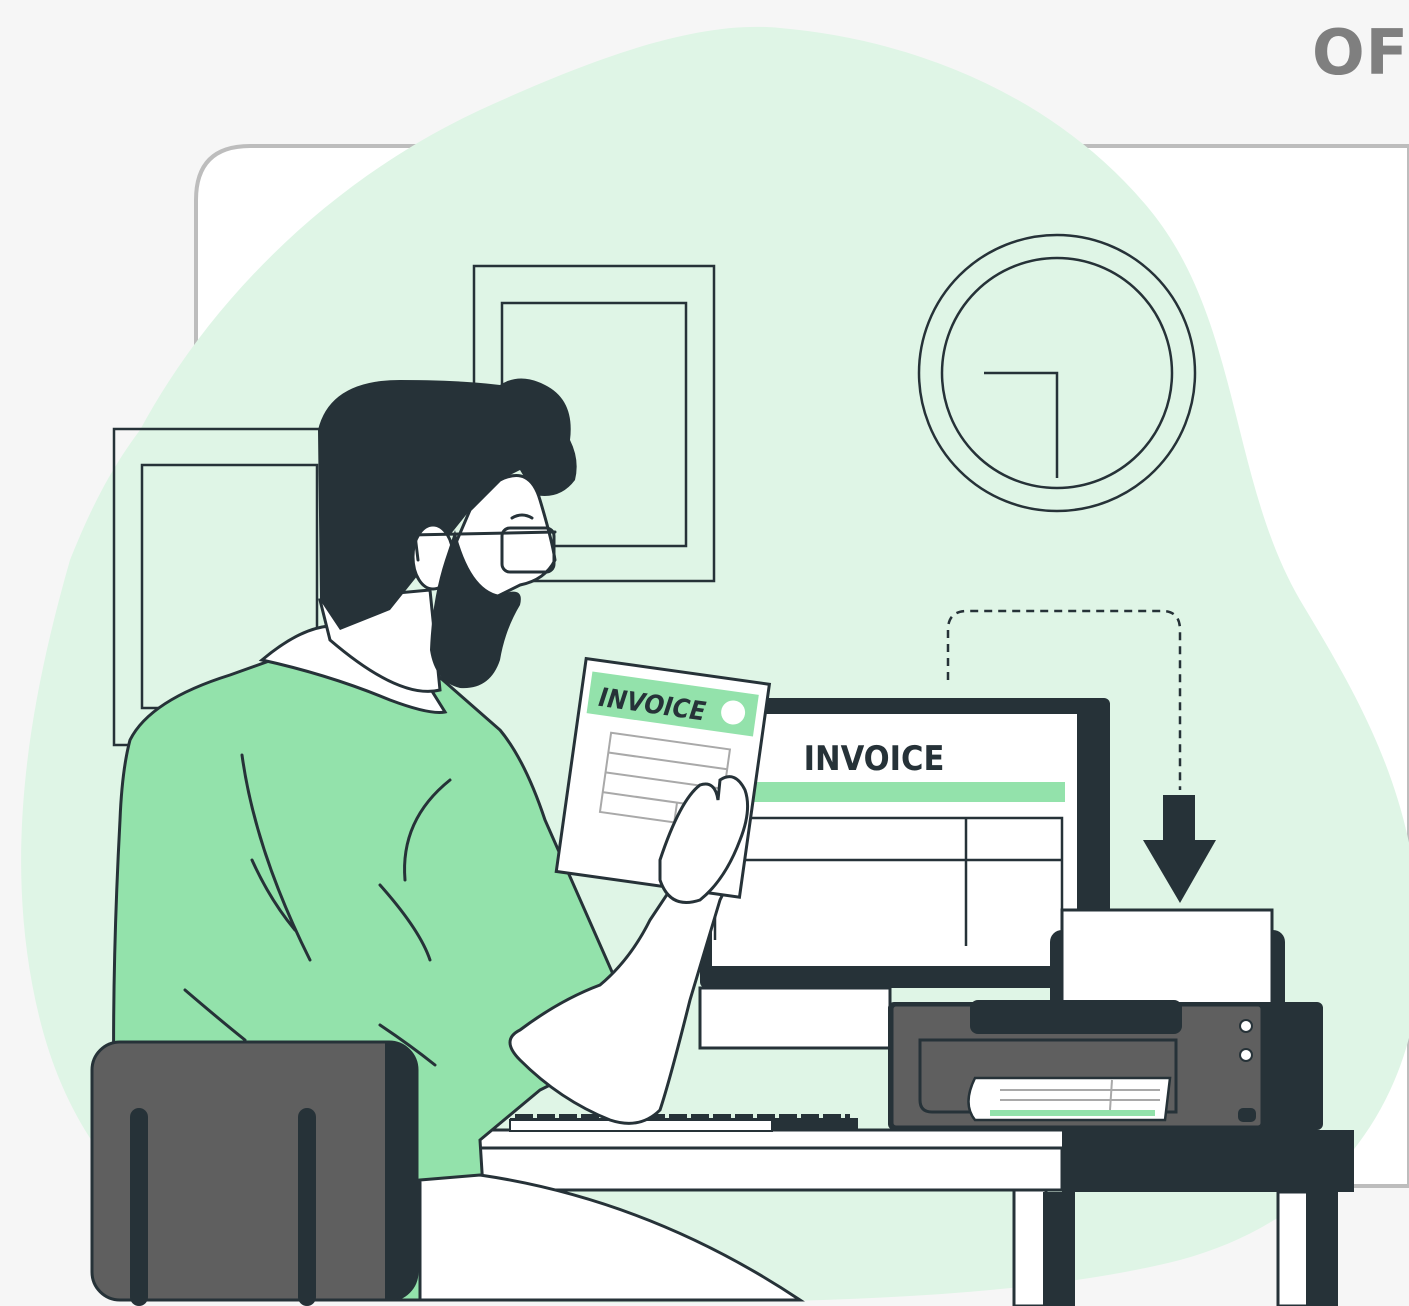 The height and width of the screenshot is (1306, 1409). Describe the element at coordinates (254, 1173) in the screenshot. I see `chair` at that location.